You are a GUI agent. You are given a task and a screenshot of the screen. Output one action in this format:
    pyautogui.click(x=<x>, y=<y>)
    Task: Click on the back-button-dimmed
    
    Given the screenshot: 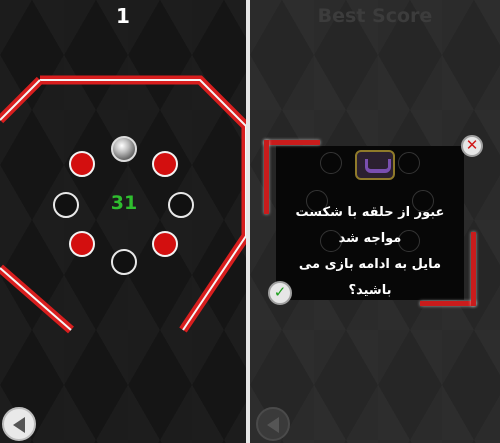 What is the action you would take?
    pyautogui.click(x=273, y=424)
    